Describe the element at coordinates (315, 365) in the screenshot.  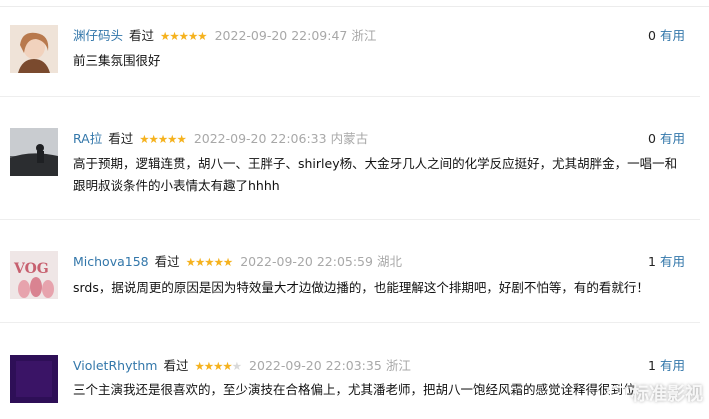
I see `review-time: 2022-09-20 22:03:35` at that location.